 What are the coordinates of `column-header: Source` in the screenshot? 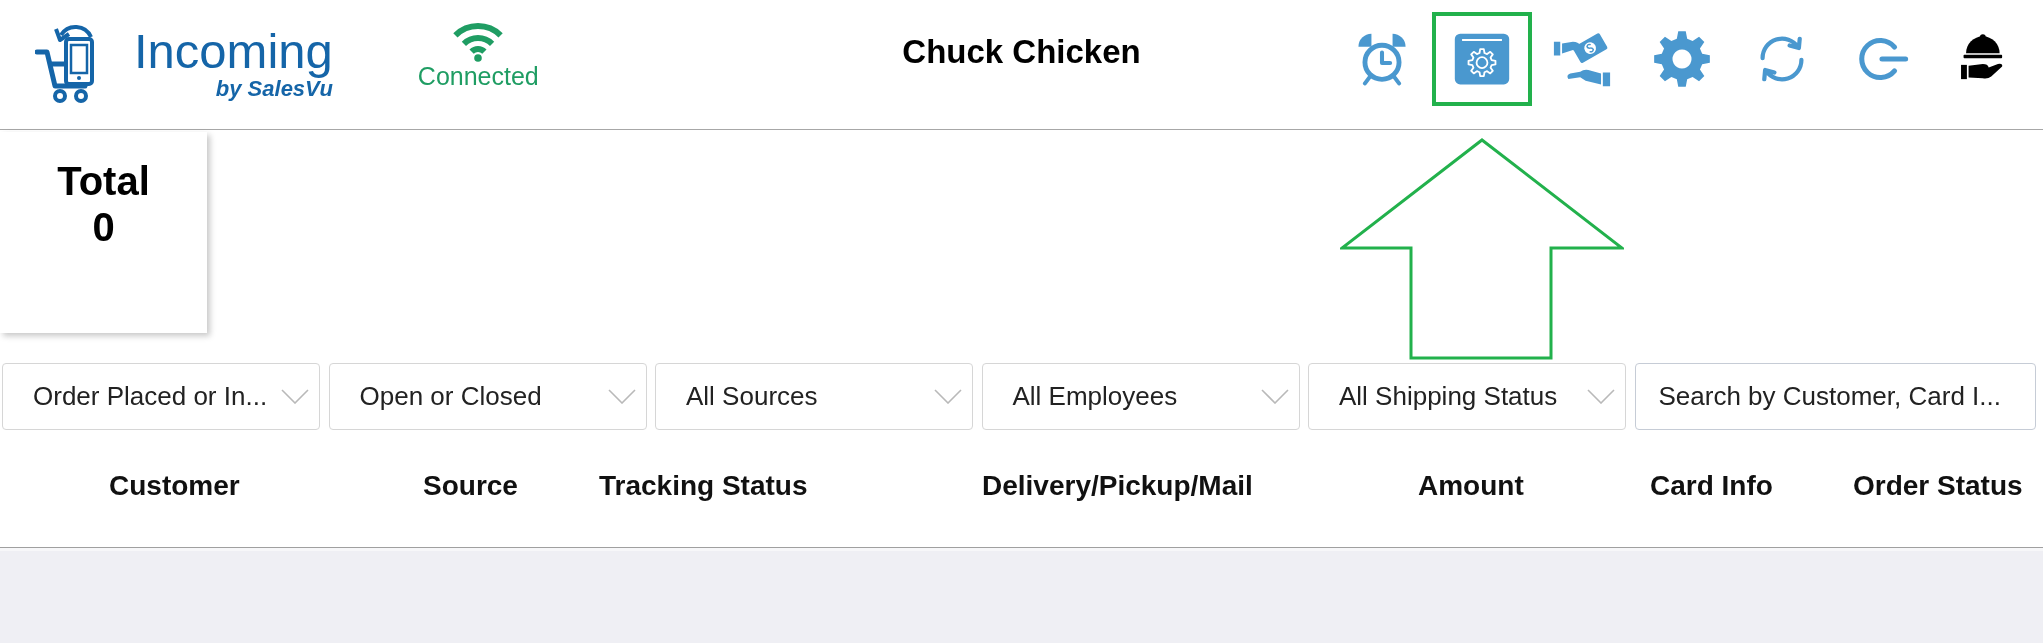 It's located at (470, 486).